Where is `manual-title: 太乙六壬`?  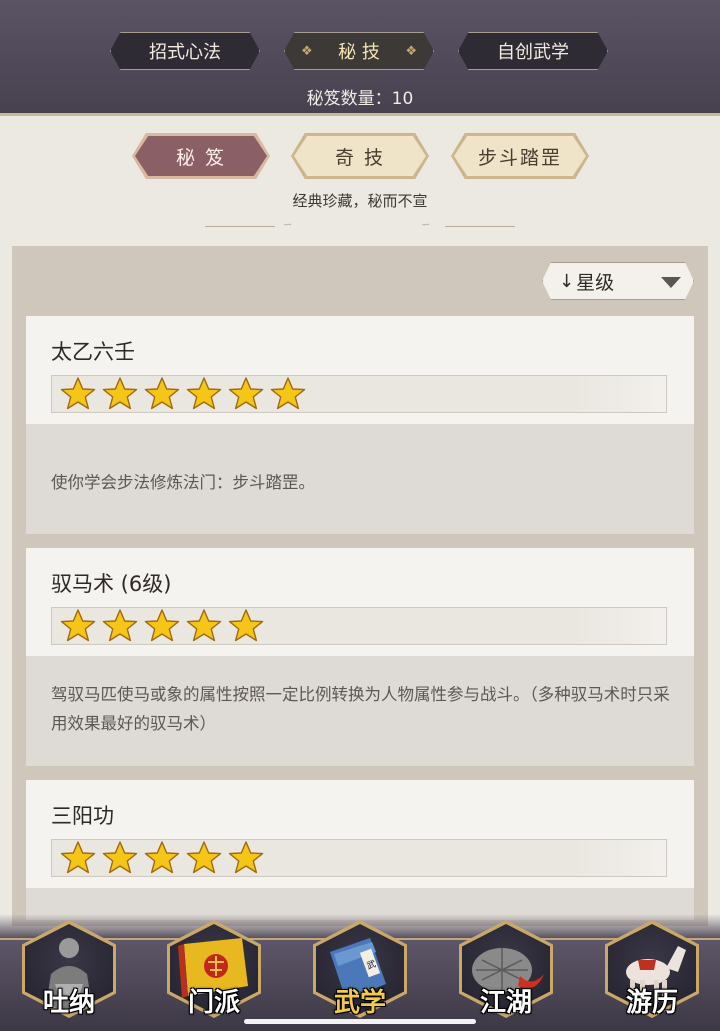
manual-title: 太乙六壬 is located at coordinates (93, 352).